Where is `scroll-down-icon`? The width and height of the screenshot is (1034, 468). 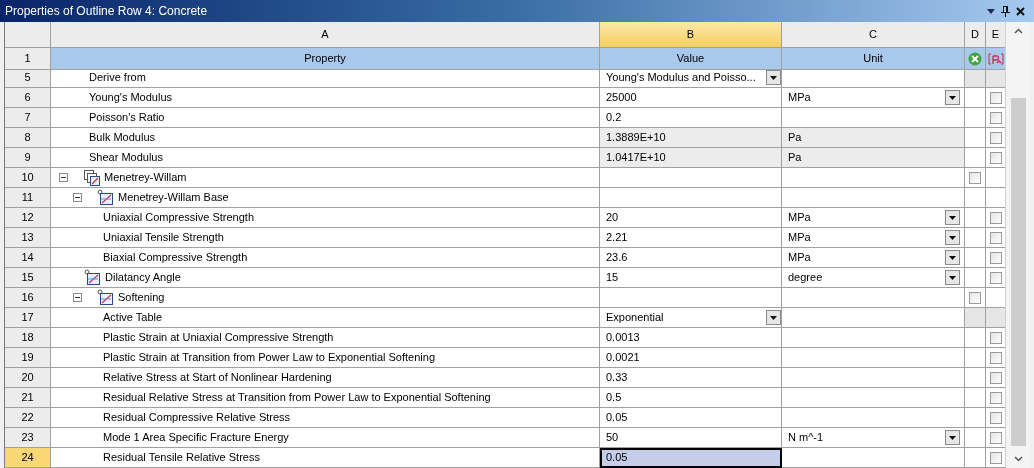
scroll-down-icon is located at coordinates (1018, 459).